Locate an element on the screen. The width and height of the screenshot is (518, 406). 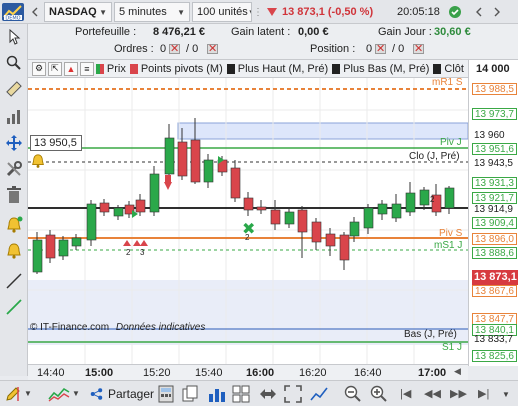
interval-select: 5 minutes ▼ is located at coordinates (152, 12).